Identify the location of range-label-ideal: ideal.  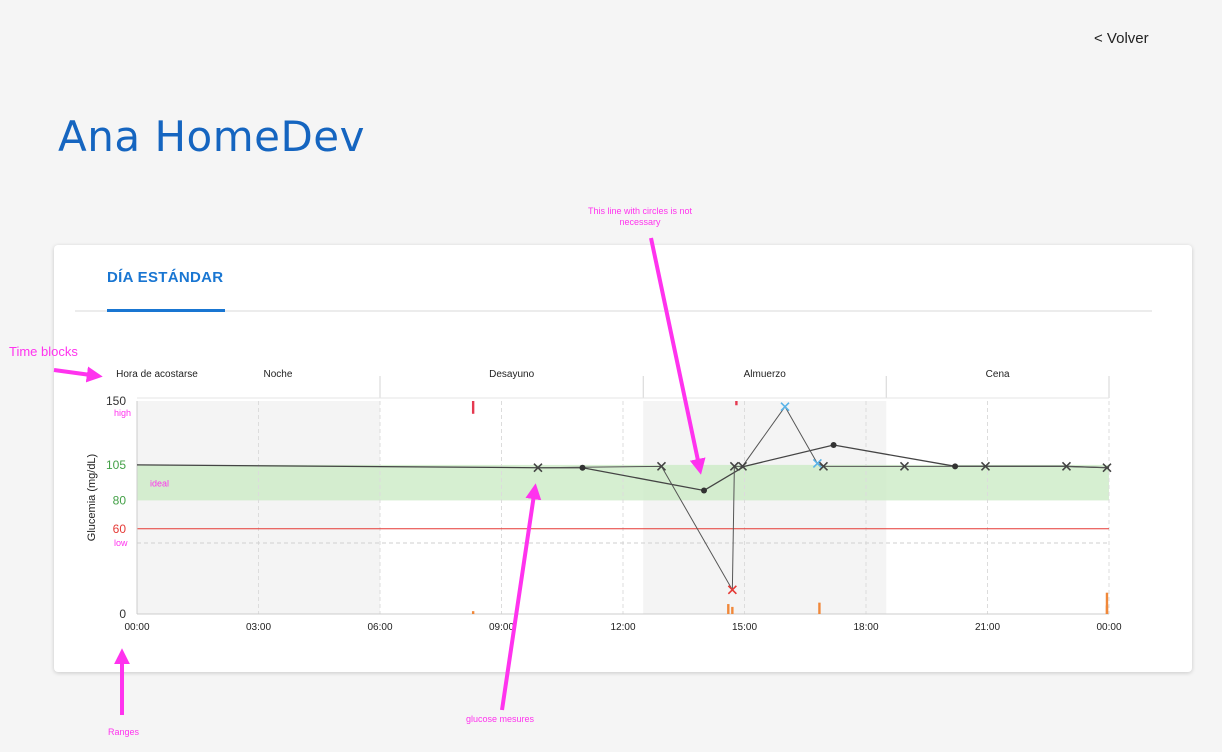
(159, 483).